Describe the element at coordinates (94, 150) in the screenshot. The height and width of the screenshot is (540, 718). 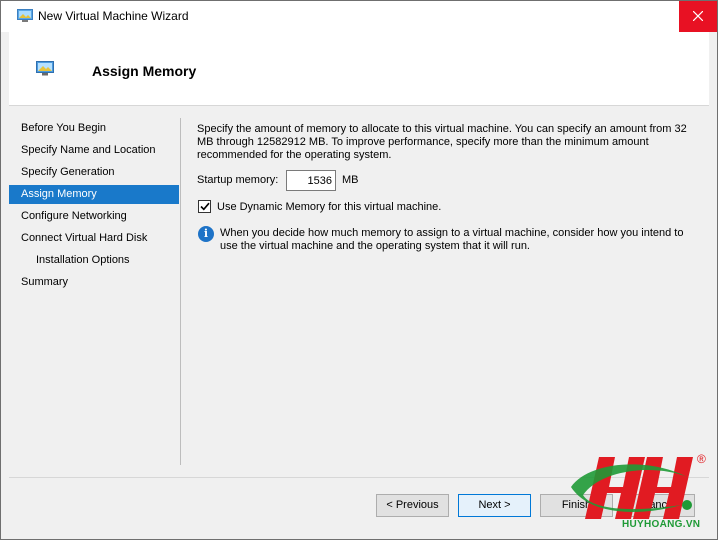
I see `nav-item-specify-name-and-location: Specify Name and Location` at that location.